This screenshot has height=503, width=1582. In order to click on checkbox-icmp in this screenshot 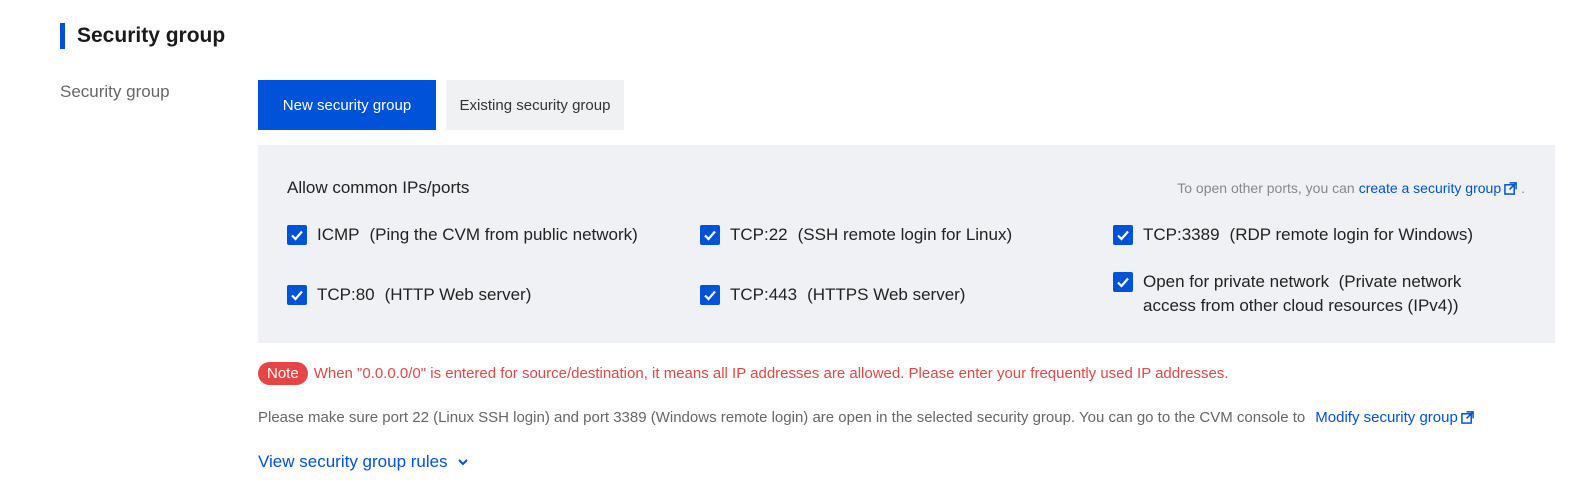, I will do `click(297, 235)`.